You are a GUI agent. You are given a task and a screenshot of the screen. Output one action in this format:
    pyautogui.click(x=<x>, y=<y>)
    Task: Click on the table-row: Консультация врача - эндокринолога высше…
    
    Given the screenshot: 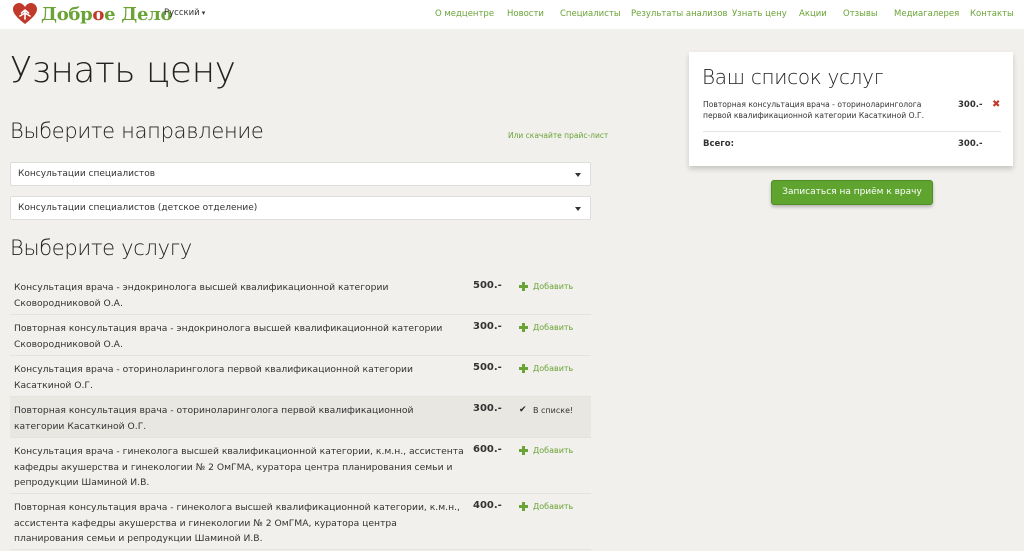 What is the action you would take?
    pyautogui.click(x=300, y=294)
    